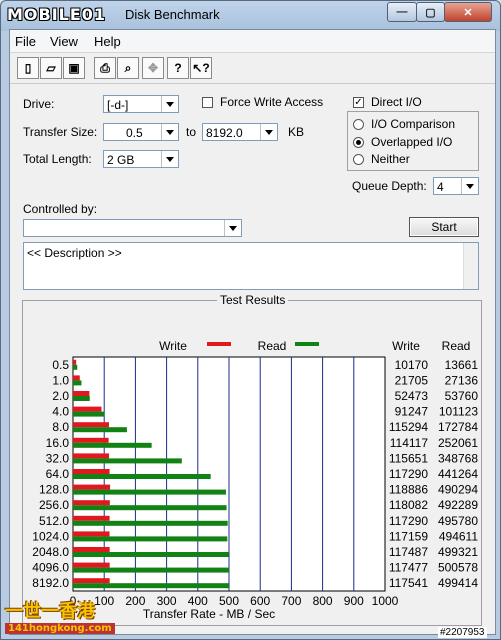 This screenshot has height=640, width=501. What do you see at coordinates (58, 458) in the screenshot?
I see `y-tick-label: 32.0` at bounding box center [58, 458].